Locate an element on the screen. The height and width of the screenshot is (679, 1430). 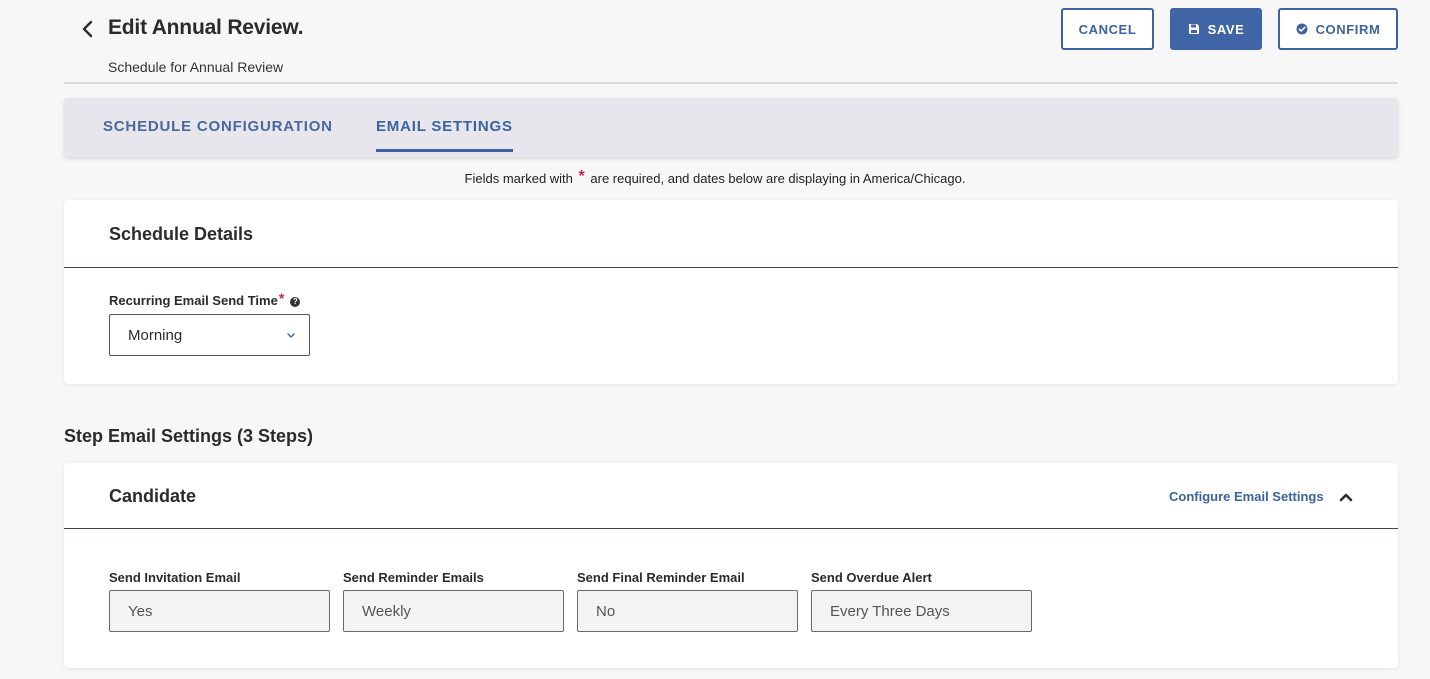
tab-email-settings: EMAIL SETTINGS is located at coordinates (444, 135).